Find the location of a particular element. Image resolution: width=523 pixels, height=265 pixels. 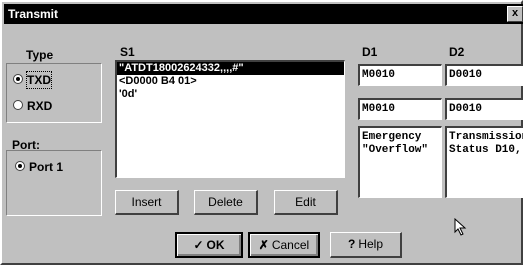

delete-button: Delete is located at coordinates (226, 202).